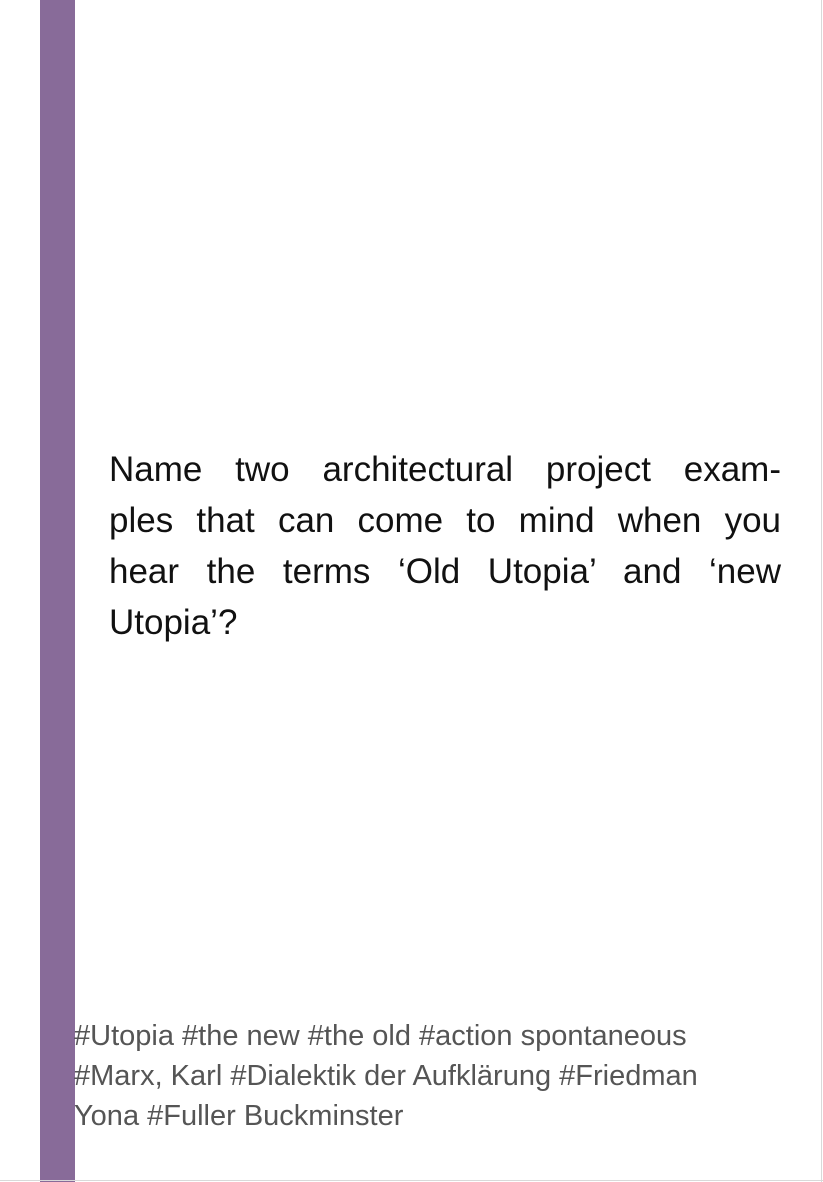  What do you see at coordinates (445, 571) in the screenshot?
I see `question-line: hear the terms ‘Old Utopia’ and ‘new` at bounding box center [445, 571].